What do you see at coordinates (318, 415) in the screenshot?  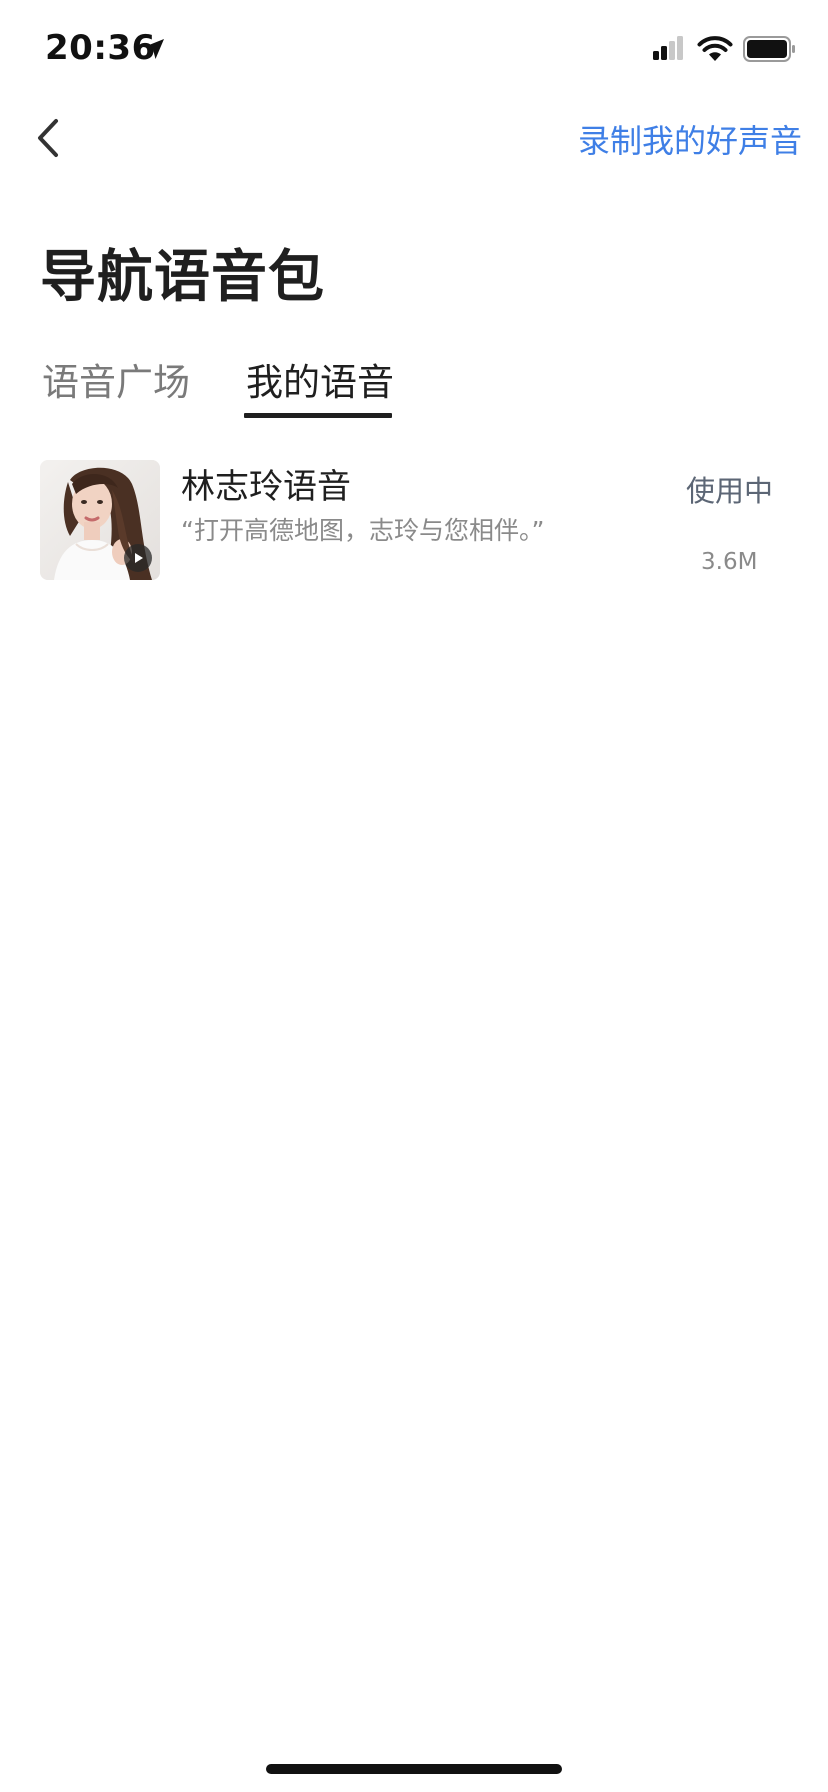 I see `active-tab-indicator` at bounding box center [318, 415].